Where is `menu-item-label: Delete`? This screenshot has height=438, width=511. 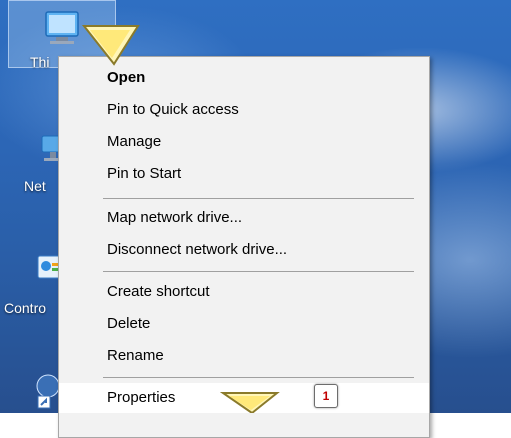 menu-item-label: Delete is located at coordinates (129, 323).